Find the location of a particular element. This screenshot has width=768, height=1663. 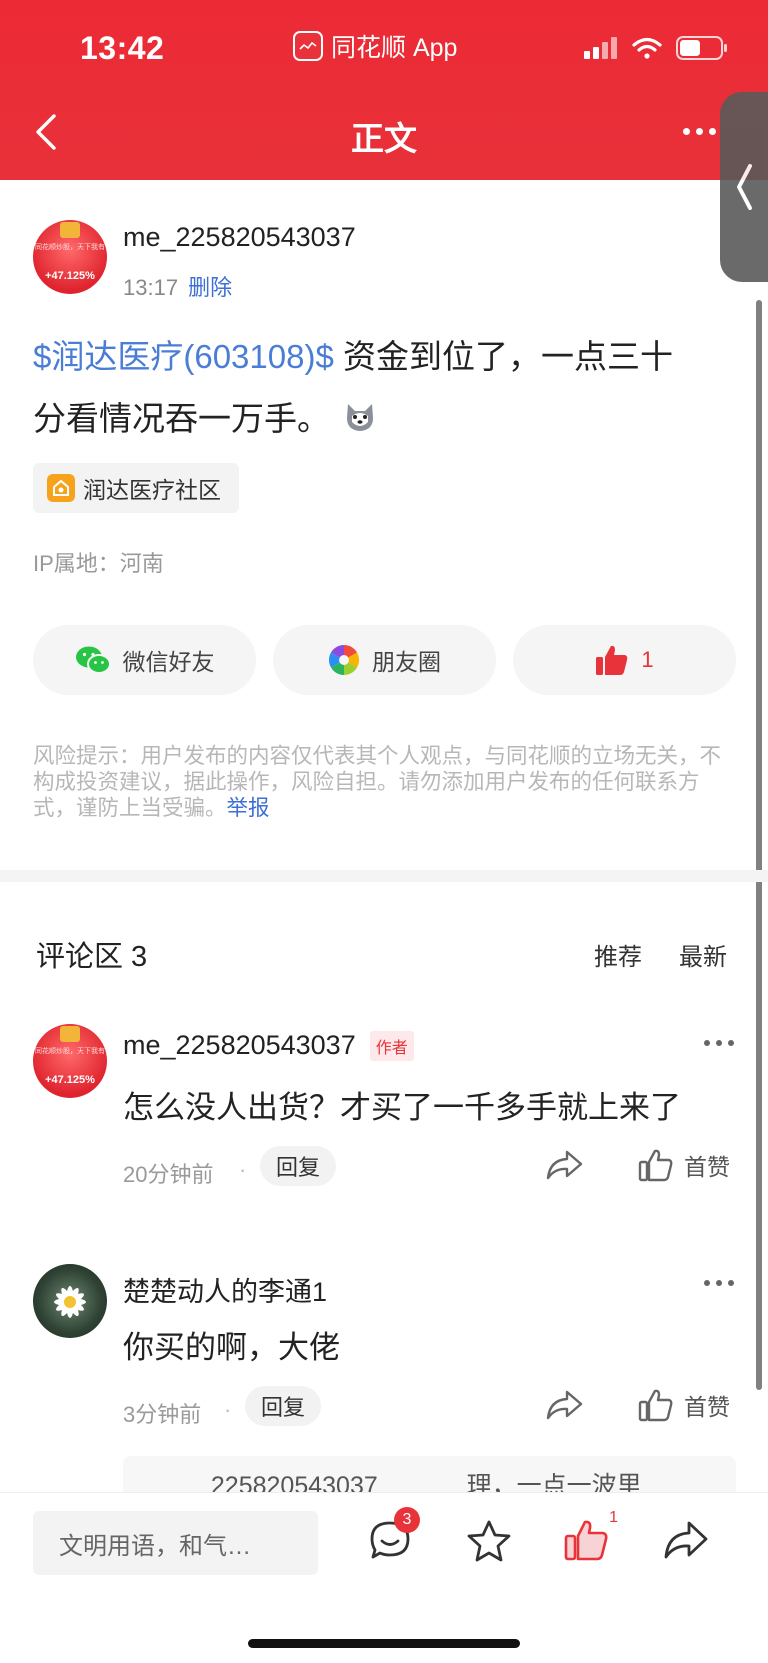

sort-recommend-tab: 推荐 is located at coordinates (618, 954).